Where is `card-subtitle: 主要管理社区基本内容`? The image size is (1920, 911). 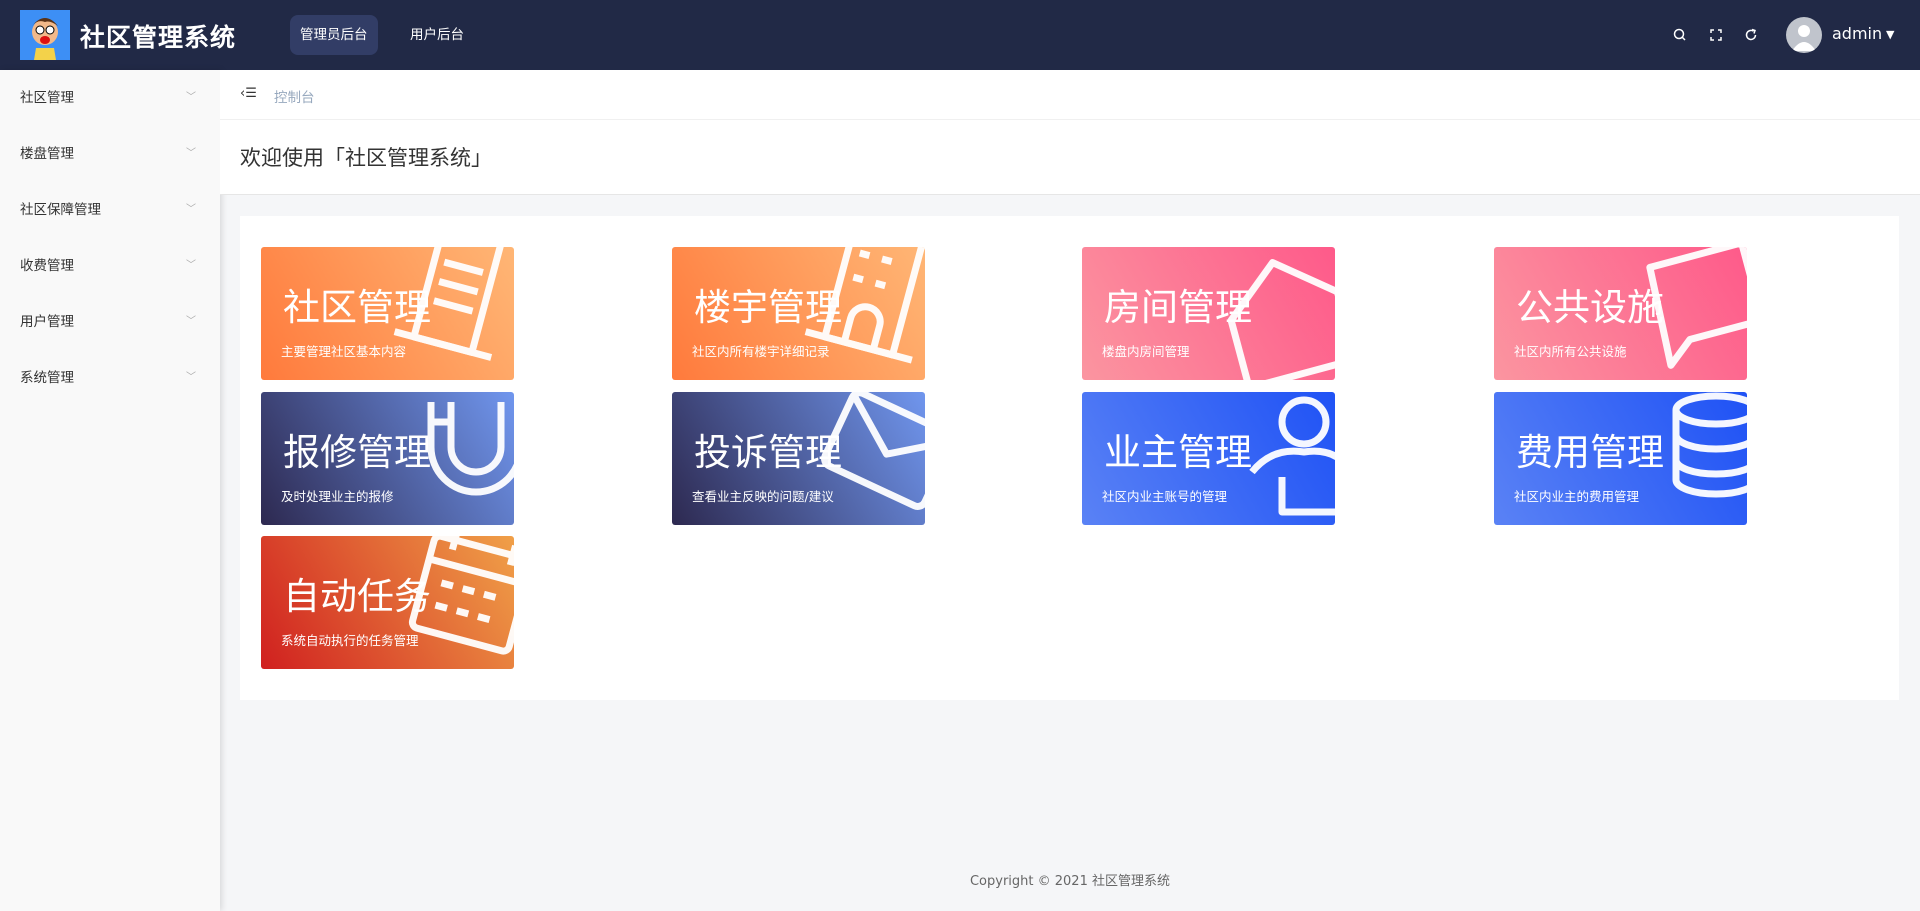
card-subtitle: 主要管理社区基本内容 is located at coordinates (344, 351).